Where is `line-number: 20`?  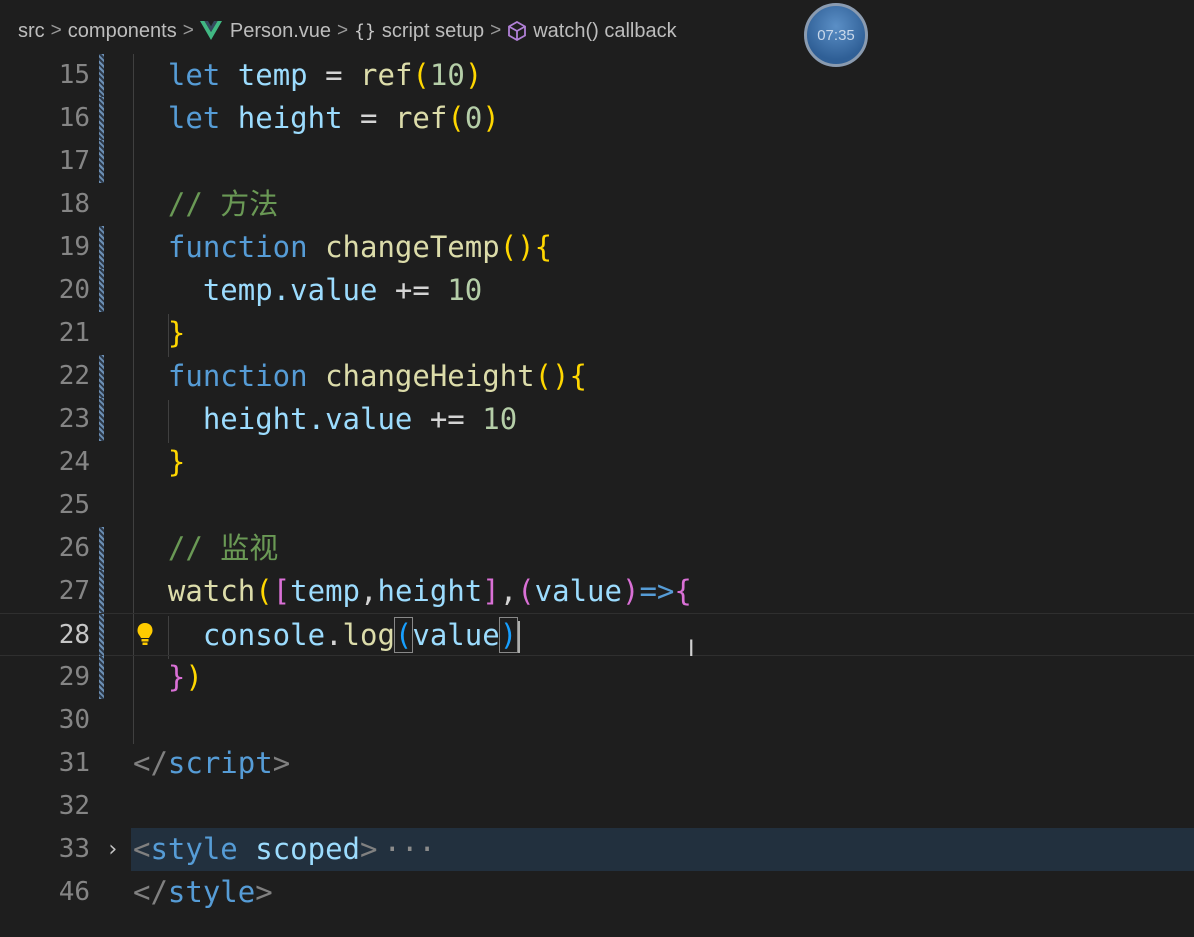 line-number: 20 is located at coordinates (74, 290).